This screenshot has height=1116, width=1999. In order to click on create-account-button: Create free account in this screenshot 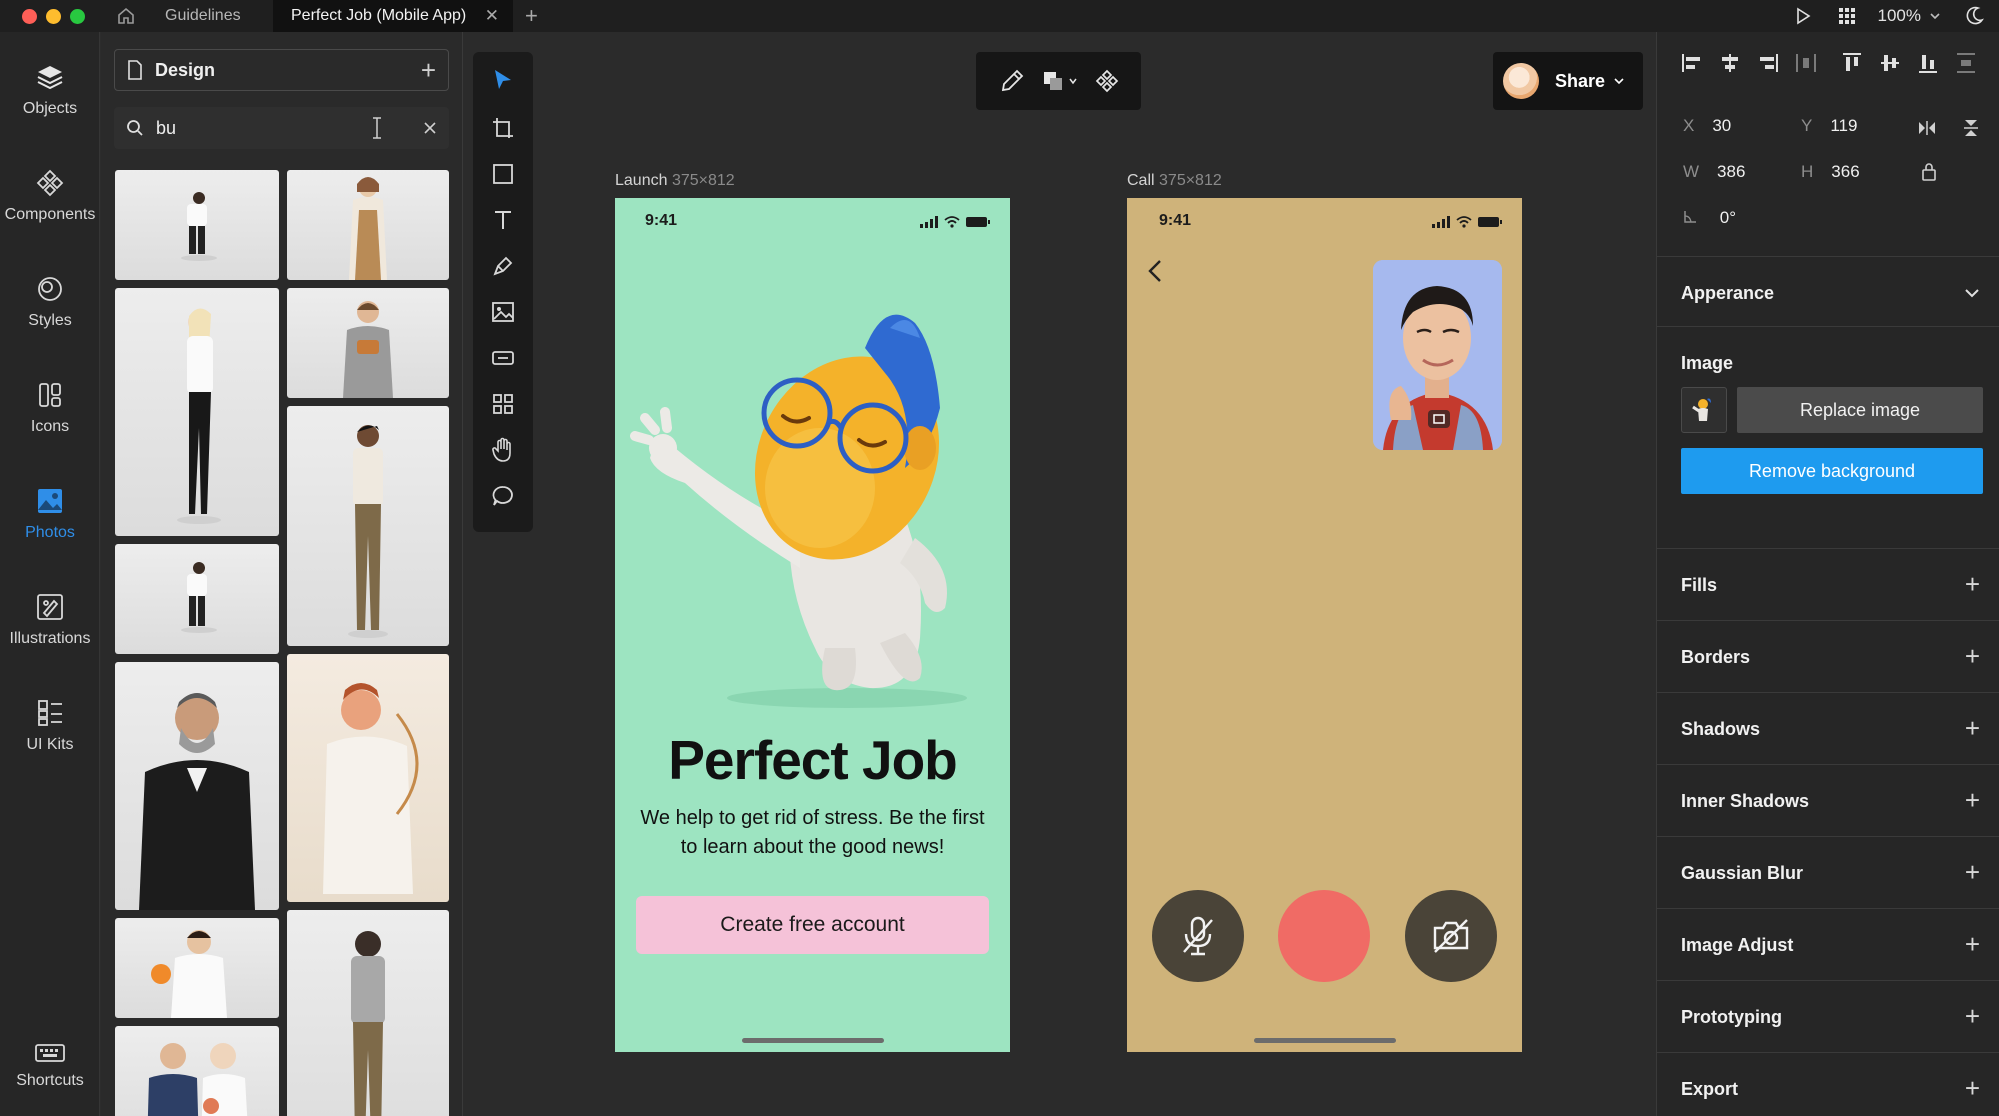, I will do `click(812, 925)`.